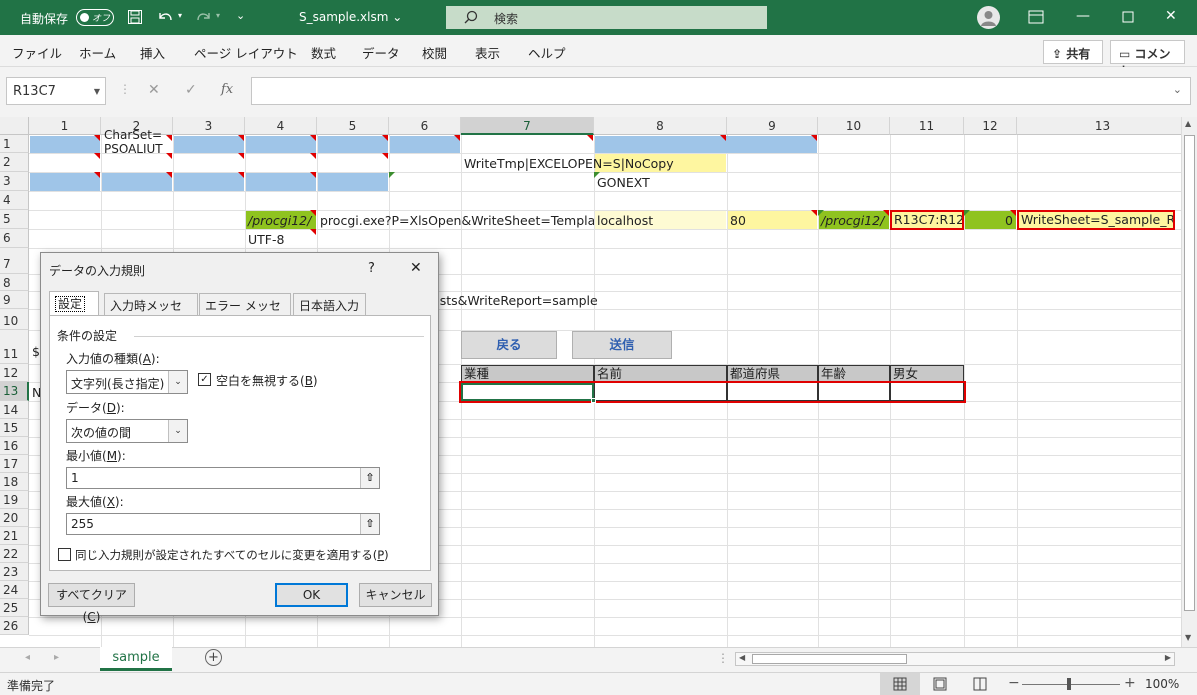 Image resolution: width=1197 pixels, height=695 pixels. Describe the element at coordinates (990, 126) in the screenshot. I see `column-header: 12` at that location.